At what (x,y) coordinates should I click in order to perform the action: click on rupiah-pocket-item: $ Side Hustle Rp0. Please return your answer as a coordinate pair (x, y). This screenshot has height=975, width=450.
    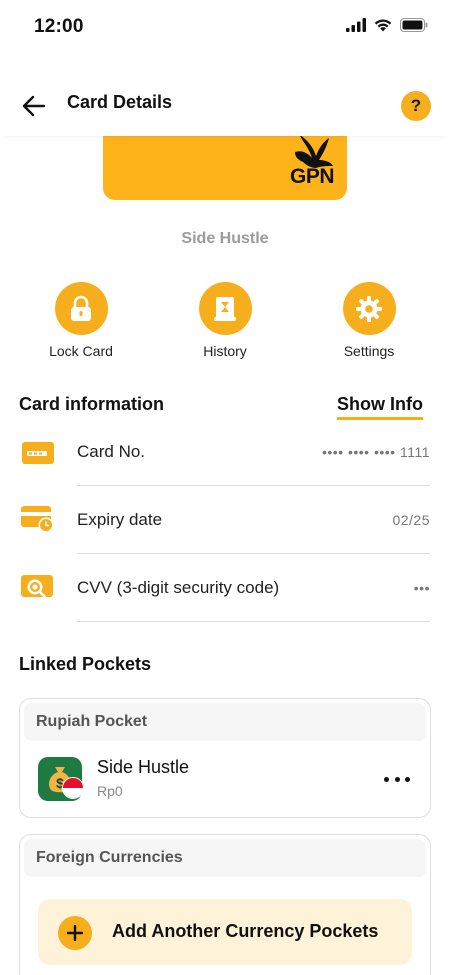
    Looking at the image, I should click on (225, 780).